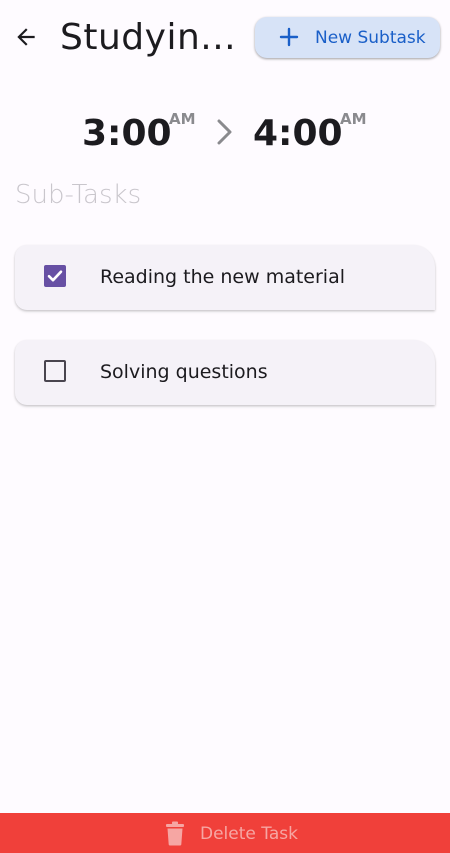 This screenshot has width=450, height=853. Describe the element at coordinates (78, 195) in the screenshot. I see `subtasks-heading: Sub-Tasks` at that location.